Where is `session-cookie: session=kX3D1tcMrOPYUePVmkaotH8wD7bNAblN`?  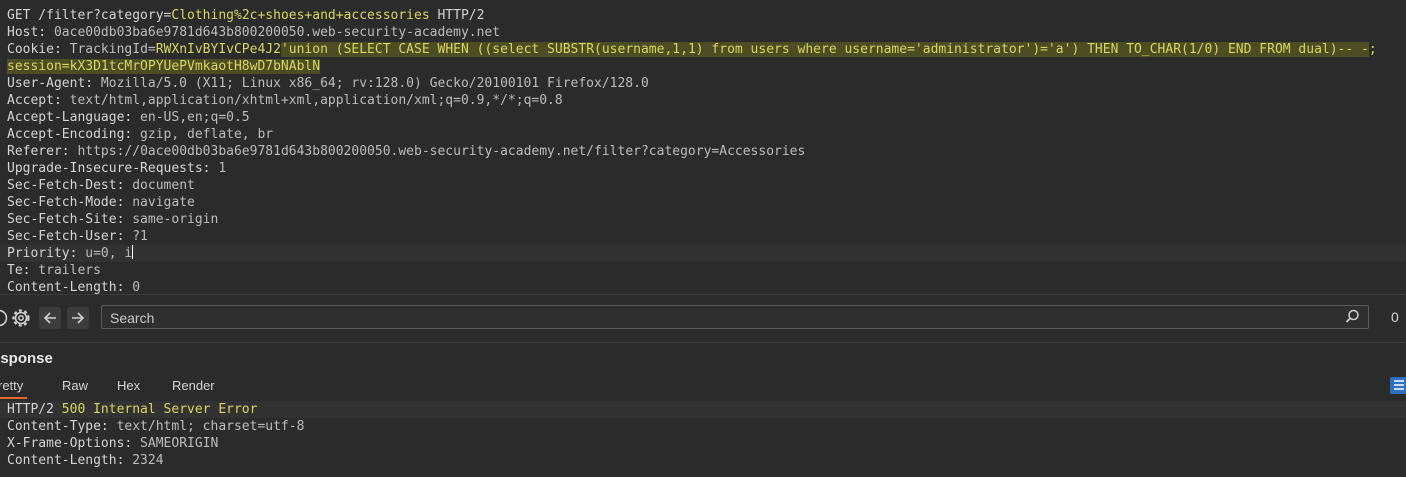 session-cookie: session=kX3D1tcMrOPYUePVmkaotH8wD7bNAblN is located at coordinates (164, 66).